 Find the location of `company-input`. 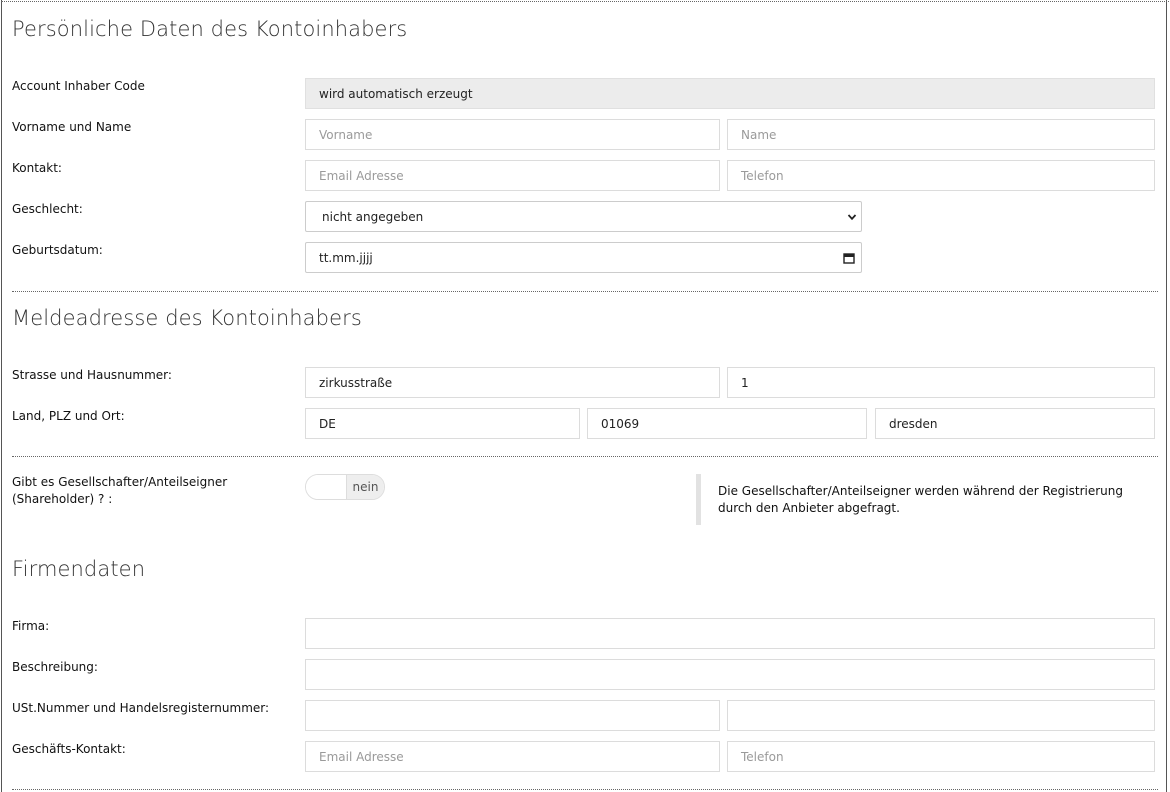

company-input is located at coordinates (730, 633).